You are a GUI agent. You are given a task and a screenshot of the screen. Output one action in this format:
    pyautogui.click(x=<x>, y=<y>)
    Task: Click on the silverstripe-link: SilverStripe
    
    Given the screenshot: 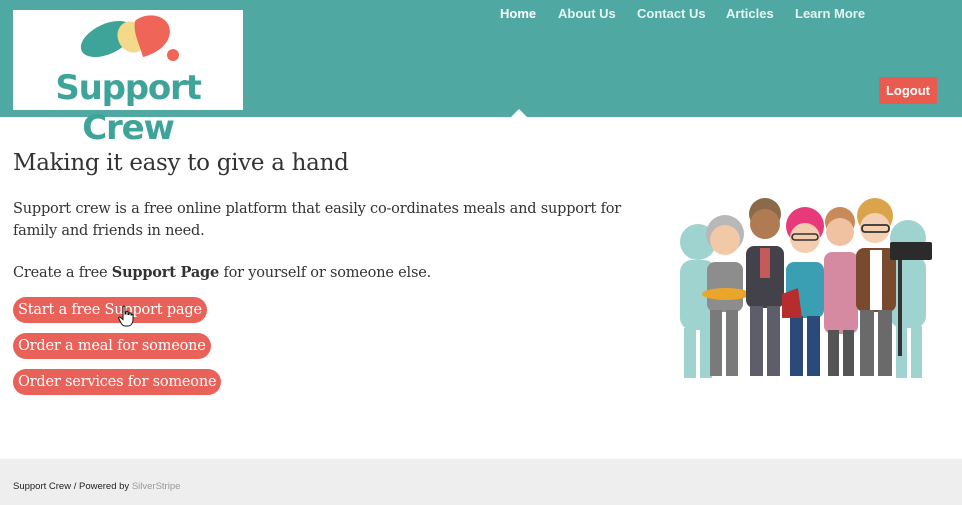 What is the action you would take?
    pyautogui.click(x=156, y=486)
    